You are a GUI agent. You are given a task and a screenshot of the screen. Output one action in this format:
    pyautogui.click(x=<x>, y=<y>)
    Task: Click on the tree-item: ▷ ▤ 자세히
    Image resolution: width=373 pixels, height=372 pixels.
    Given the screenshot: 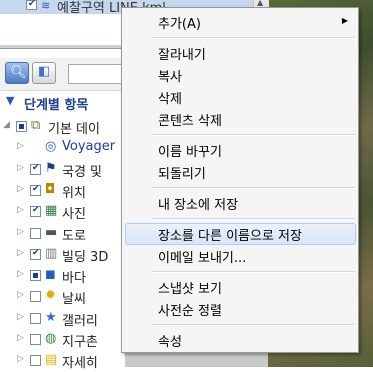 What is the action you would take?
    pyautogui.click(x=62, y=361)
    